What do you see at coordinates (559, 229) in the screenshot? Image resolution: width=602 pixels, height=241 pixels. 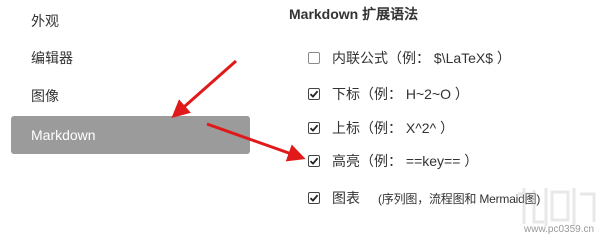 I see `watermark-text: www.pc0359.cn` at bounding box center [559, 229].